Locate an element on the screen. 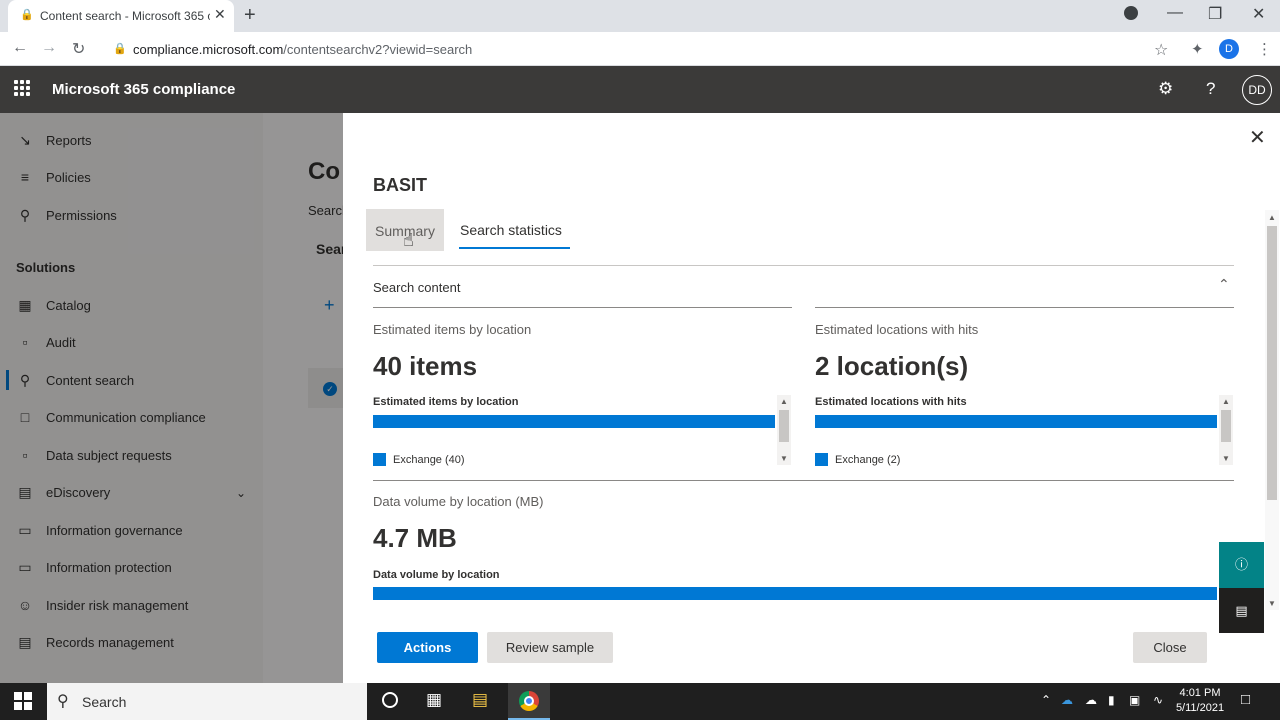  task-view-icon: ▦ is located at coordinates (434, 700).